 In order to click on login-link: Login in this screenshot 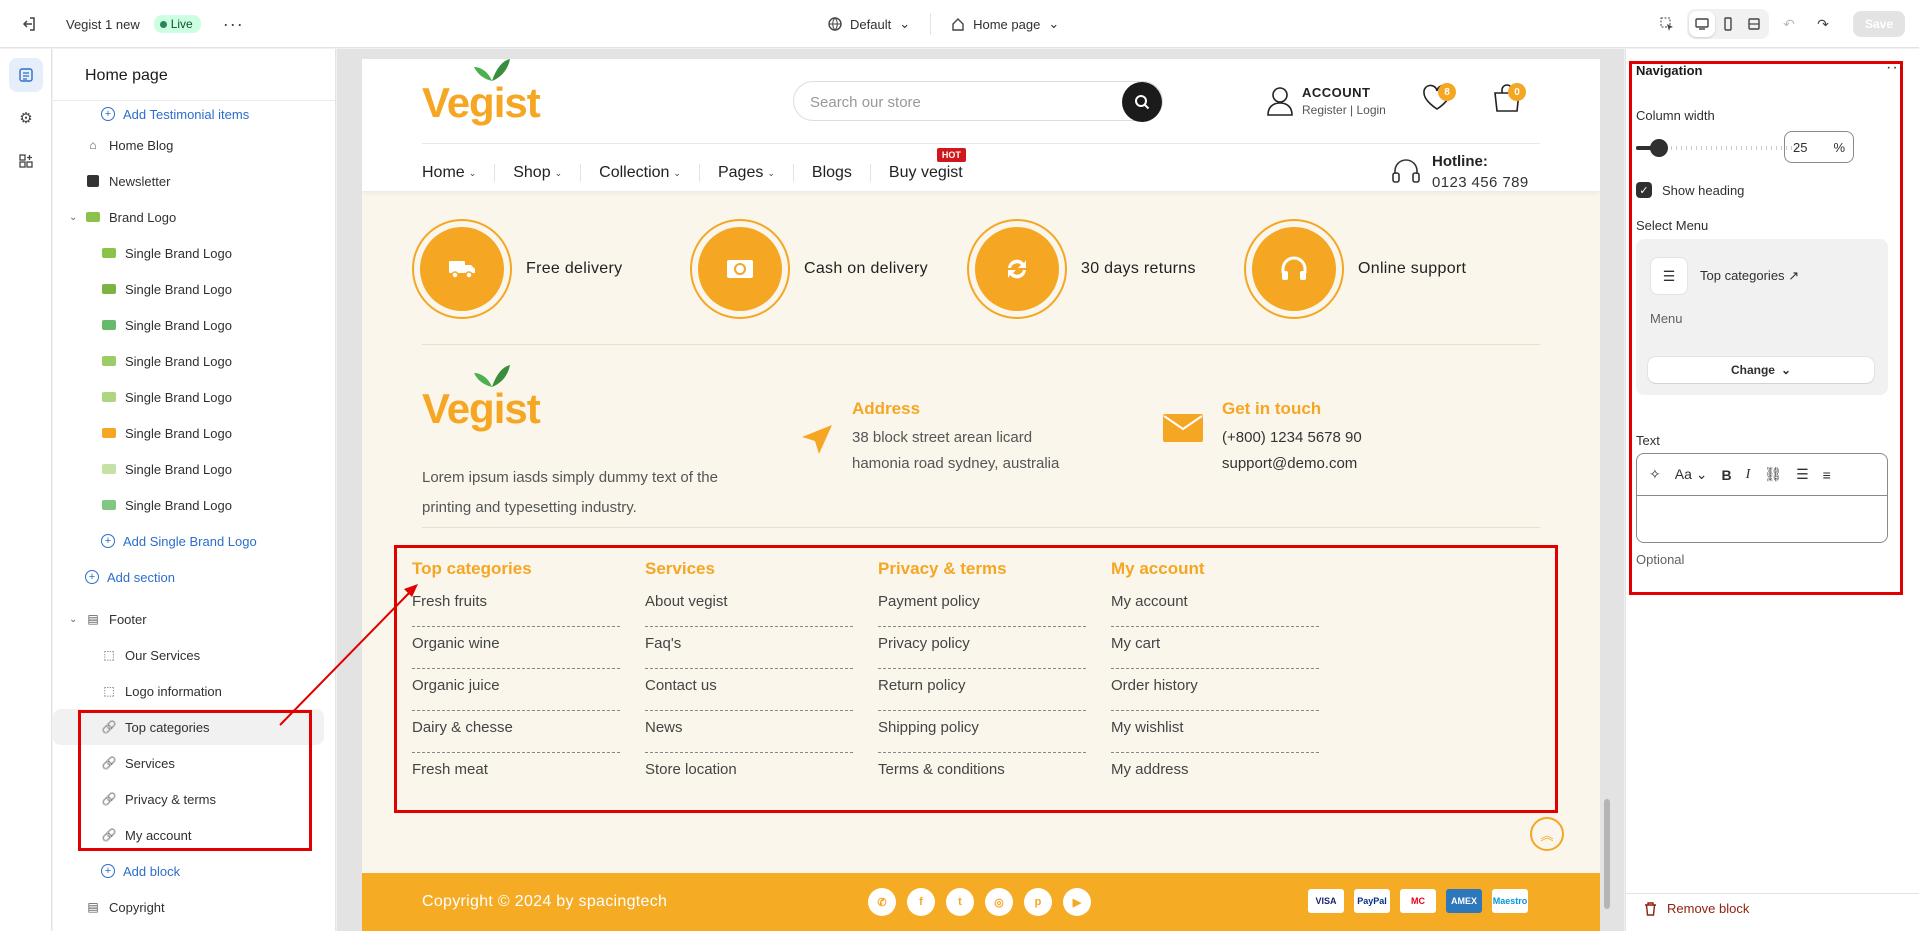, I will do `click(1370, 110)`.